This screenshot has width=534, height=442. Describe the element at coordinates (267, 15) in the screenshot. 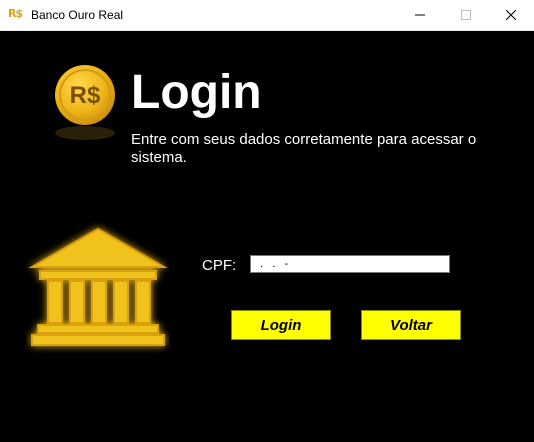

I see `title-bar: R$ Banco Ouro Real` at that location.